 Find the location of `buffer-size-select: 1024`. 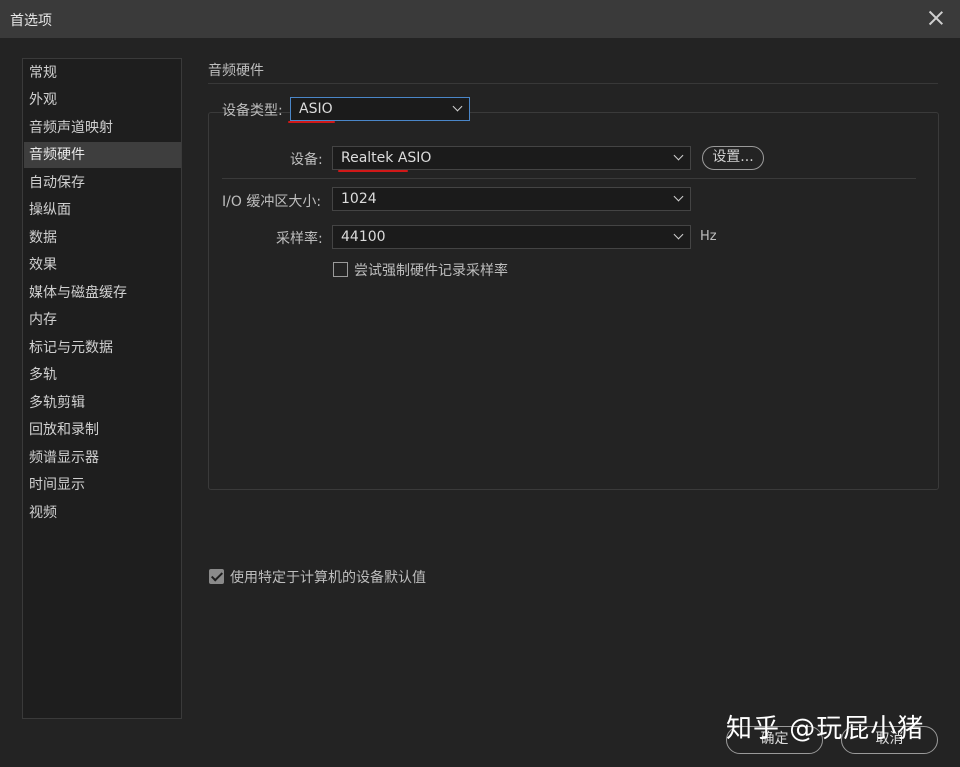

buffer-size-select: 1024 is located at coordinates (511, 199).